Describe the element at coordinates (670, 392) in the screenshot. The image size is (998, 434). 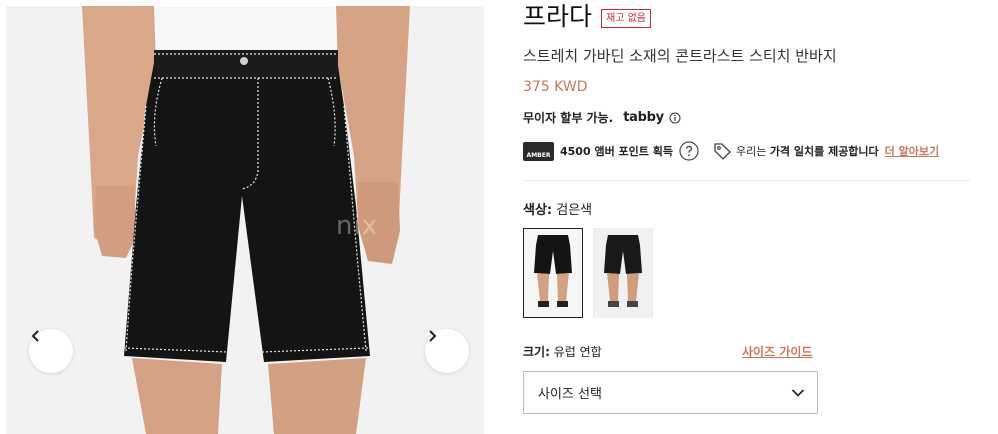
I see `size-select-dropdown: 사이즈 선택` at that location.